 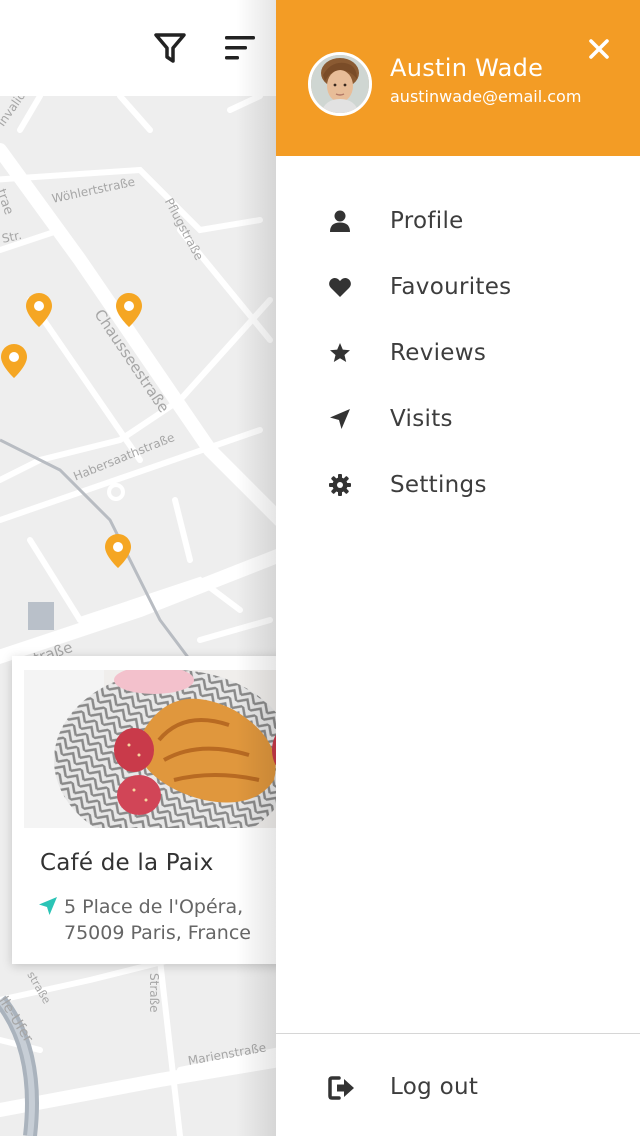 What do you see at coordinates (421, 419) in the screenshot?
I see `menu-item-label: Visits` at bounding box center [421, 419].